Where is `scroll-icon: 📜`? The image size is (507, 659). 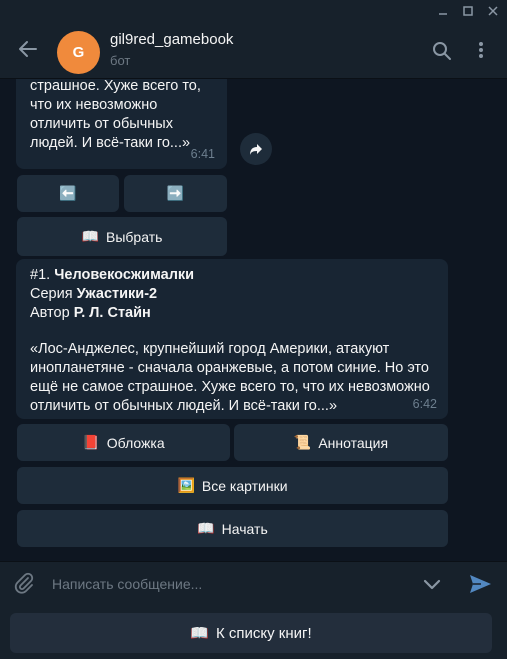 scroll-icon: 📜 is located at coordinates (302, 442).